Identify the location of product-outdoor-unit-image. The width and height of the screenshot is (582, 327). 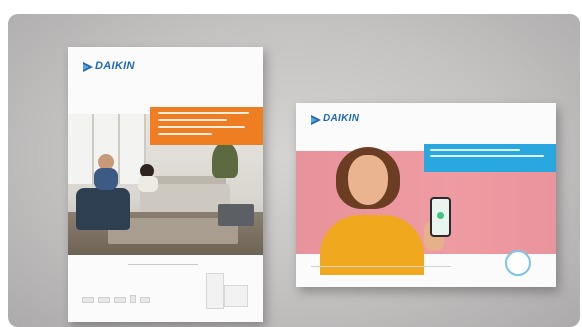
(236, 296).